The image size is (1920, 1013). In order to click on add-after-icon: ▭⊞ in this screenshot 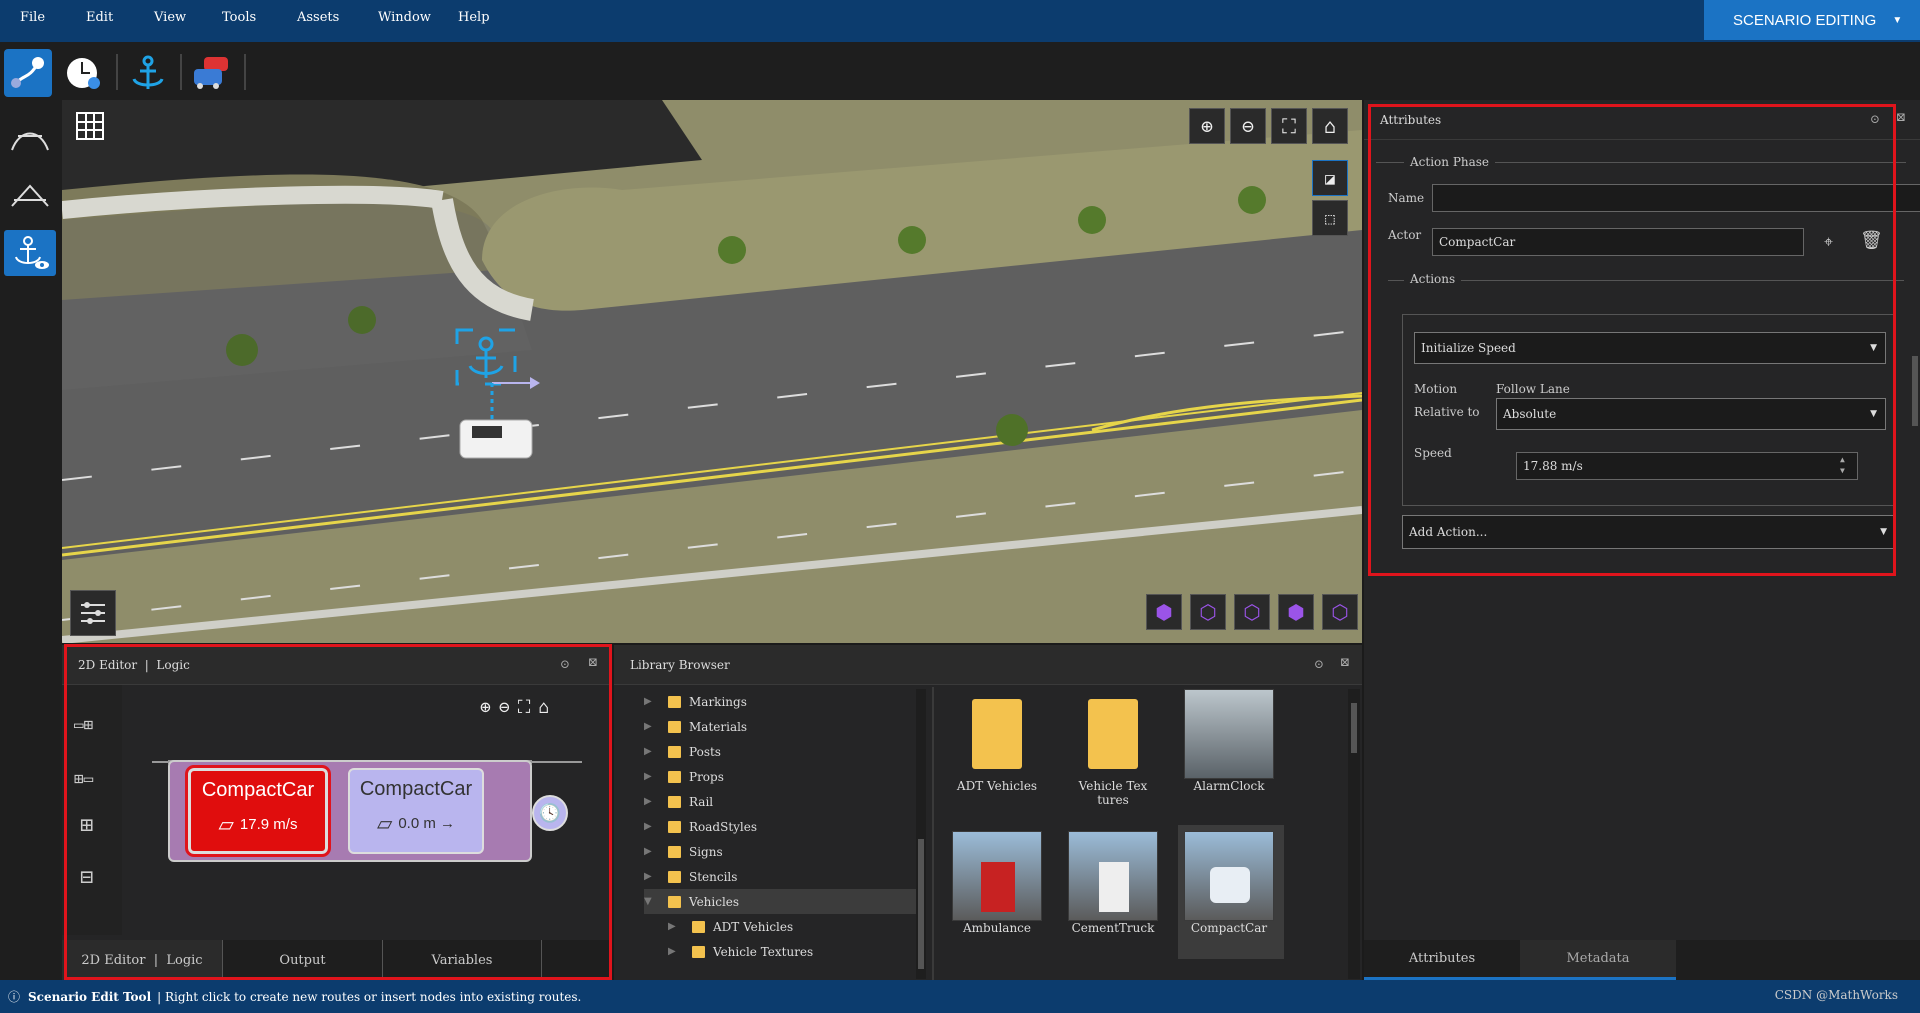, I will do `click(83, 724)`.